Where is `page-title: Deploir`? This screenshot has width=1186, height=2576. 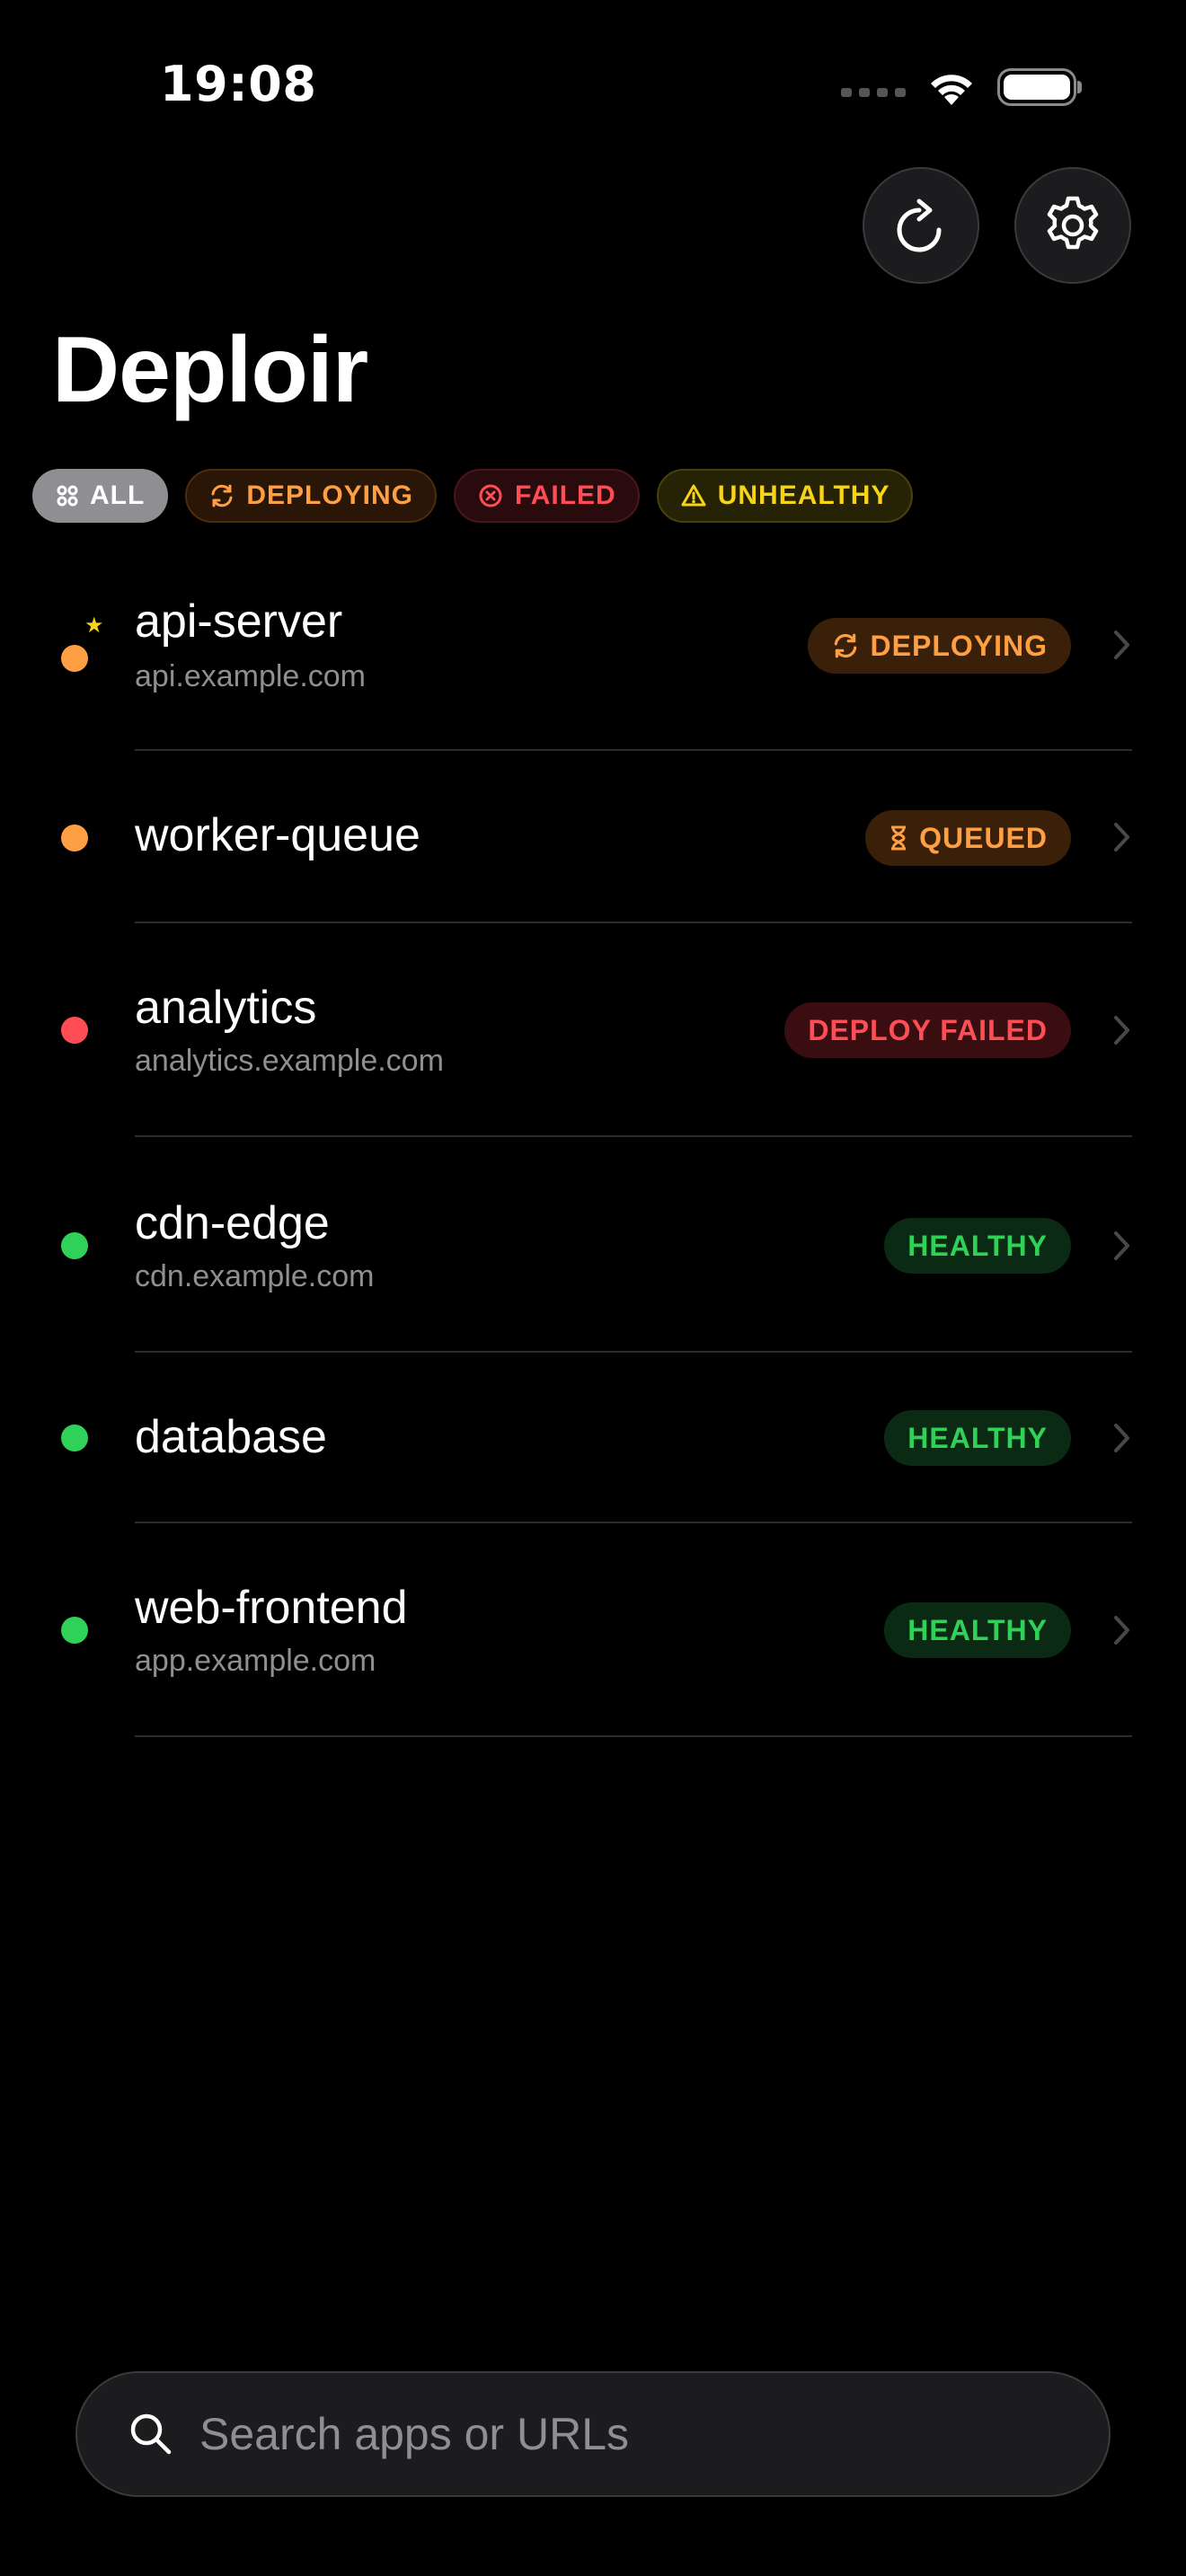
page-title: Deploir is located at coordinates (210, 370).